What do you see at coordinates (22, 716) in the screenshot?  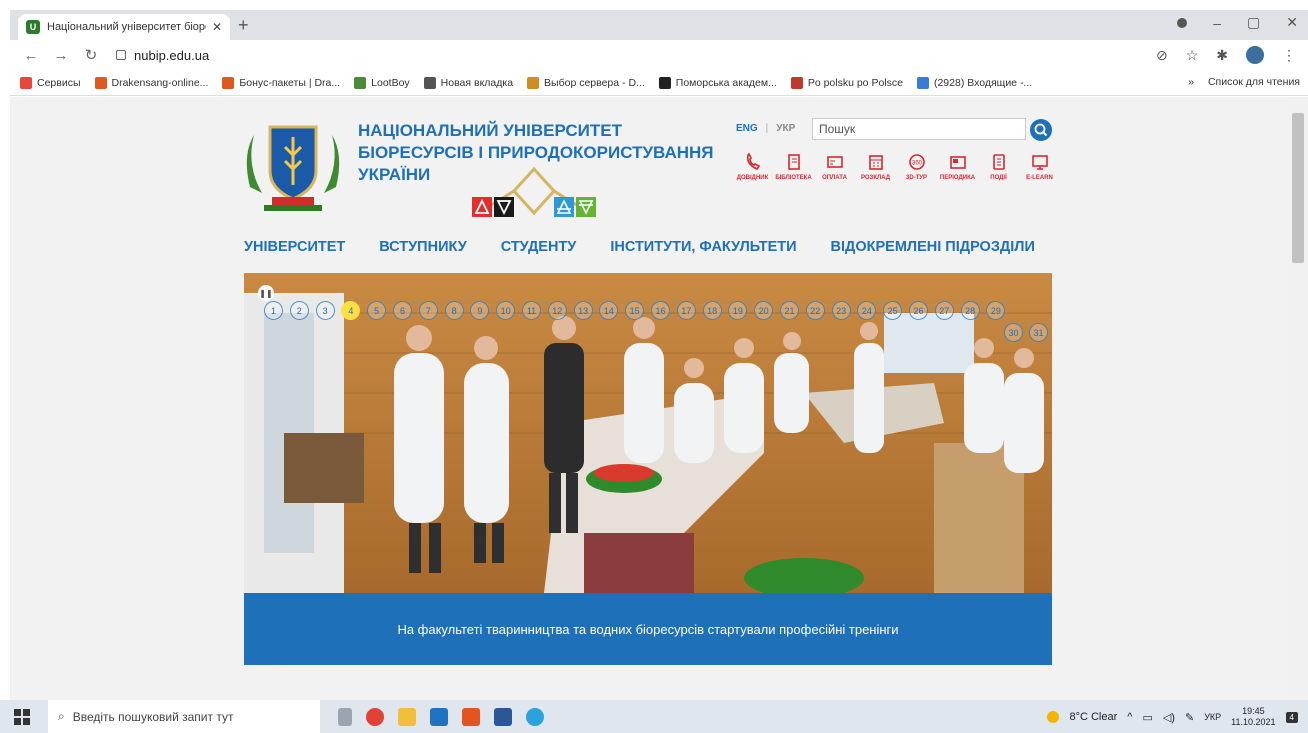 I see `windows-start-icon` at bounding box center [22, 716].